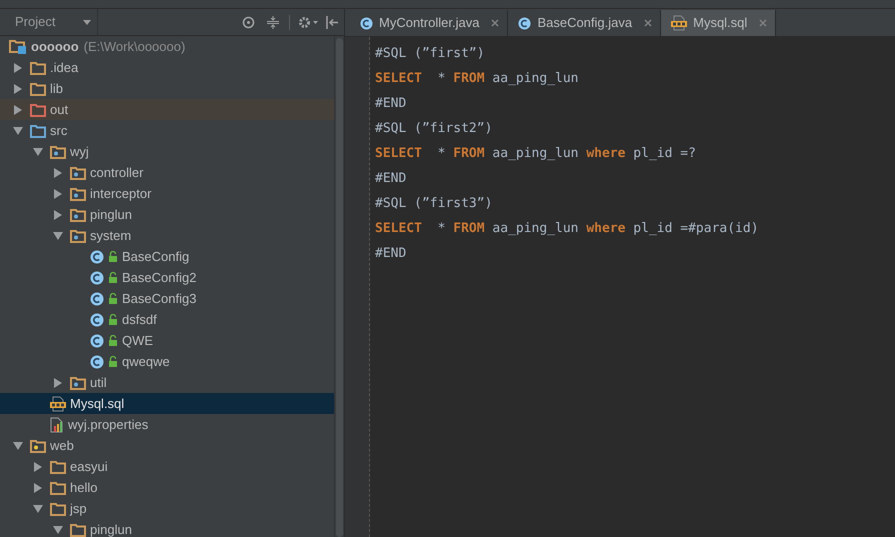 The width and height of the screenshot is (895, 537). I want to click on tree-row: web, so click(167, 445).